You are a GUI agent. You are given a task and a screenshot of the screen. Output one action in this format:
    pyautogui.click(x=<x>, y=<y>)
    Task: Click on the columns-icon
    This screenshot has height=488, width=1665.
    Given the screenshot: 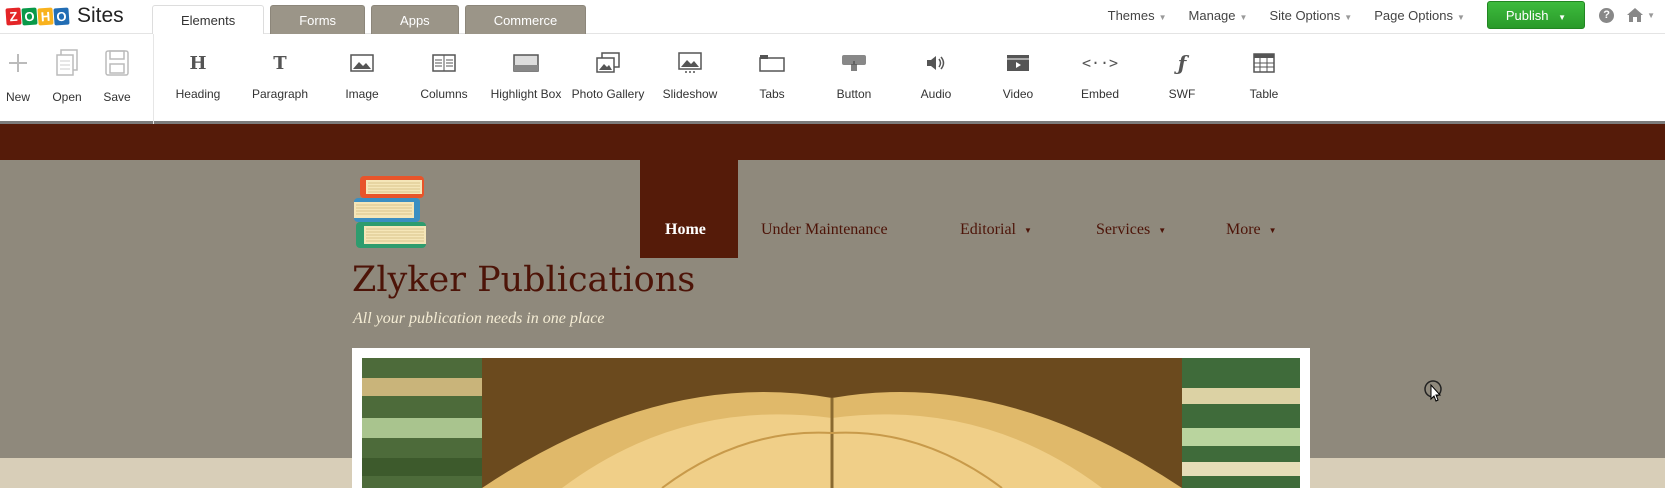 What is the action you would take?
    pyautogui.click(x=444, y=63)
    